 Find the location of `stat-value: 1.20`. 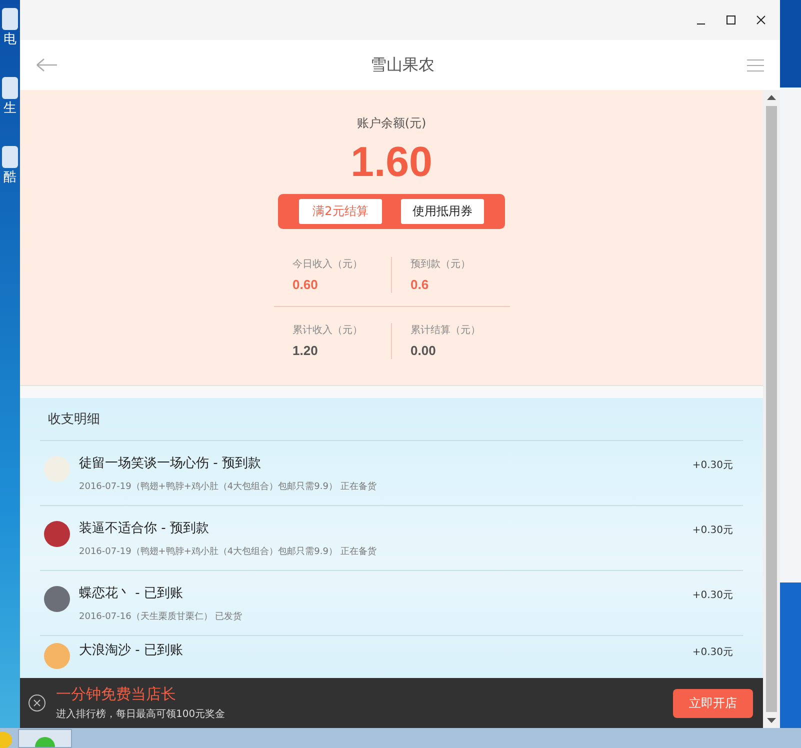

stat-value: 1.20 is located at coordinates (305, 350).